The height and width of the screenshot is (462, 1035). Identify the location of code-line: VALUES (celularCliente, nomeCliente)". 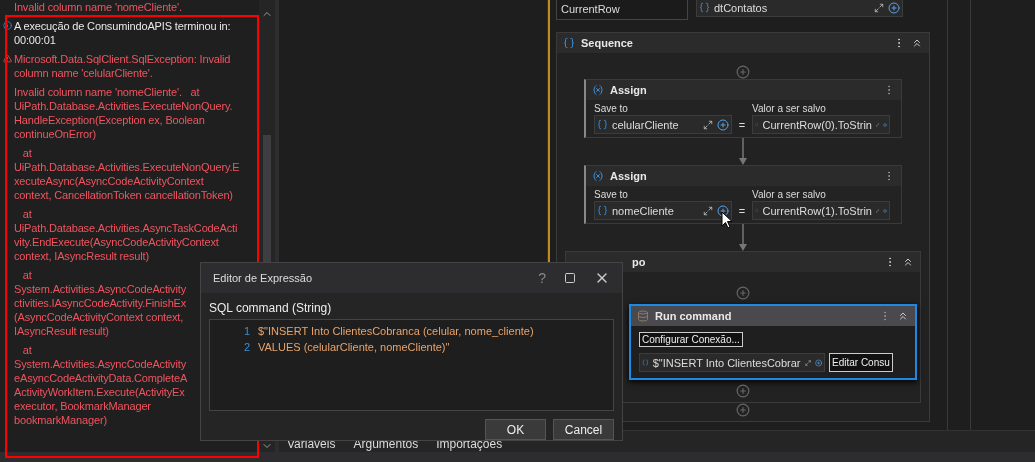
(354, 347).